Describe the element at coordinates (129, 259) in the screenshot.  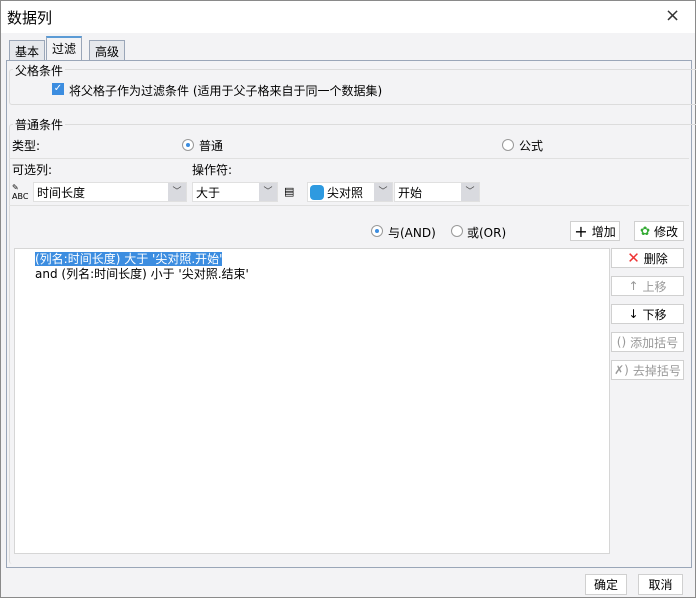
I see `condition-text: (列名:时间长度) 大于 '尖对照.开始'` at that location.